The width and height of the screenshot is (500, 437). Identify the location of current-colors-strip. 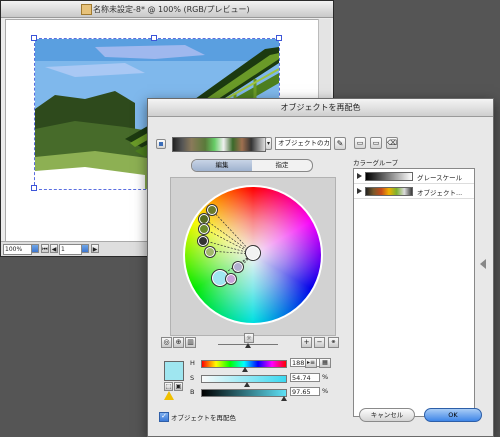
(219, 144).